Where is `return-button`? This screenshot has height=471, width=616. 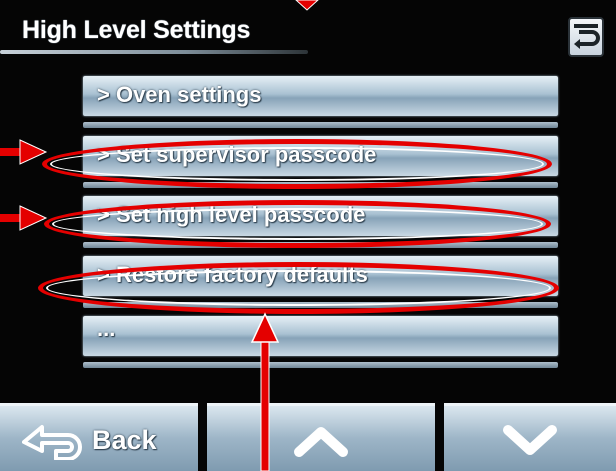 return-button is located at coordinates (586, 37).